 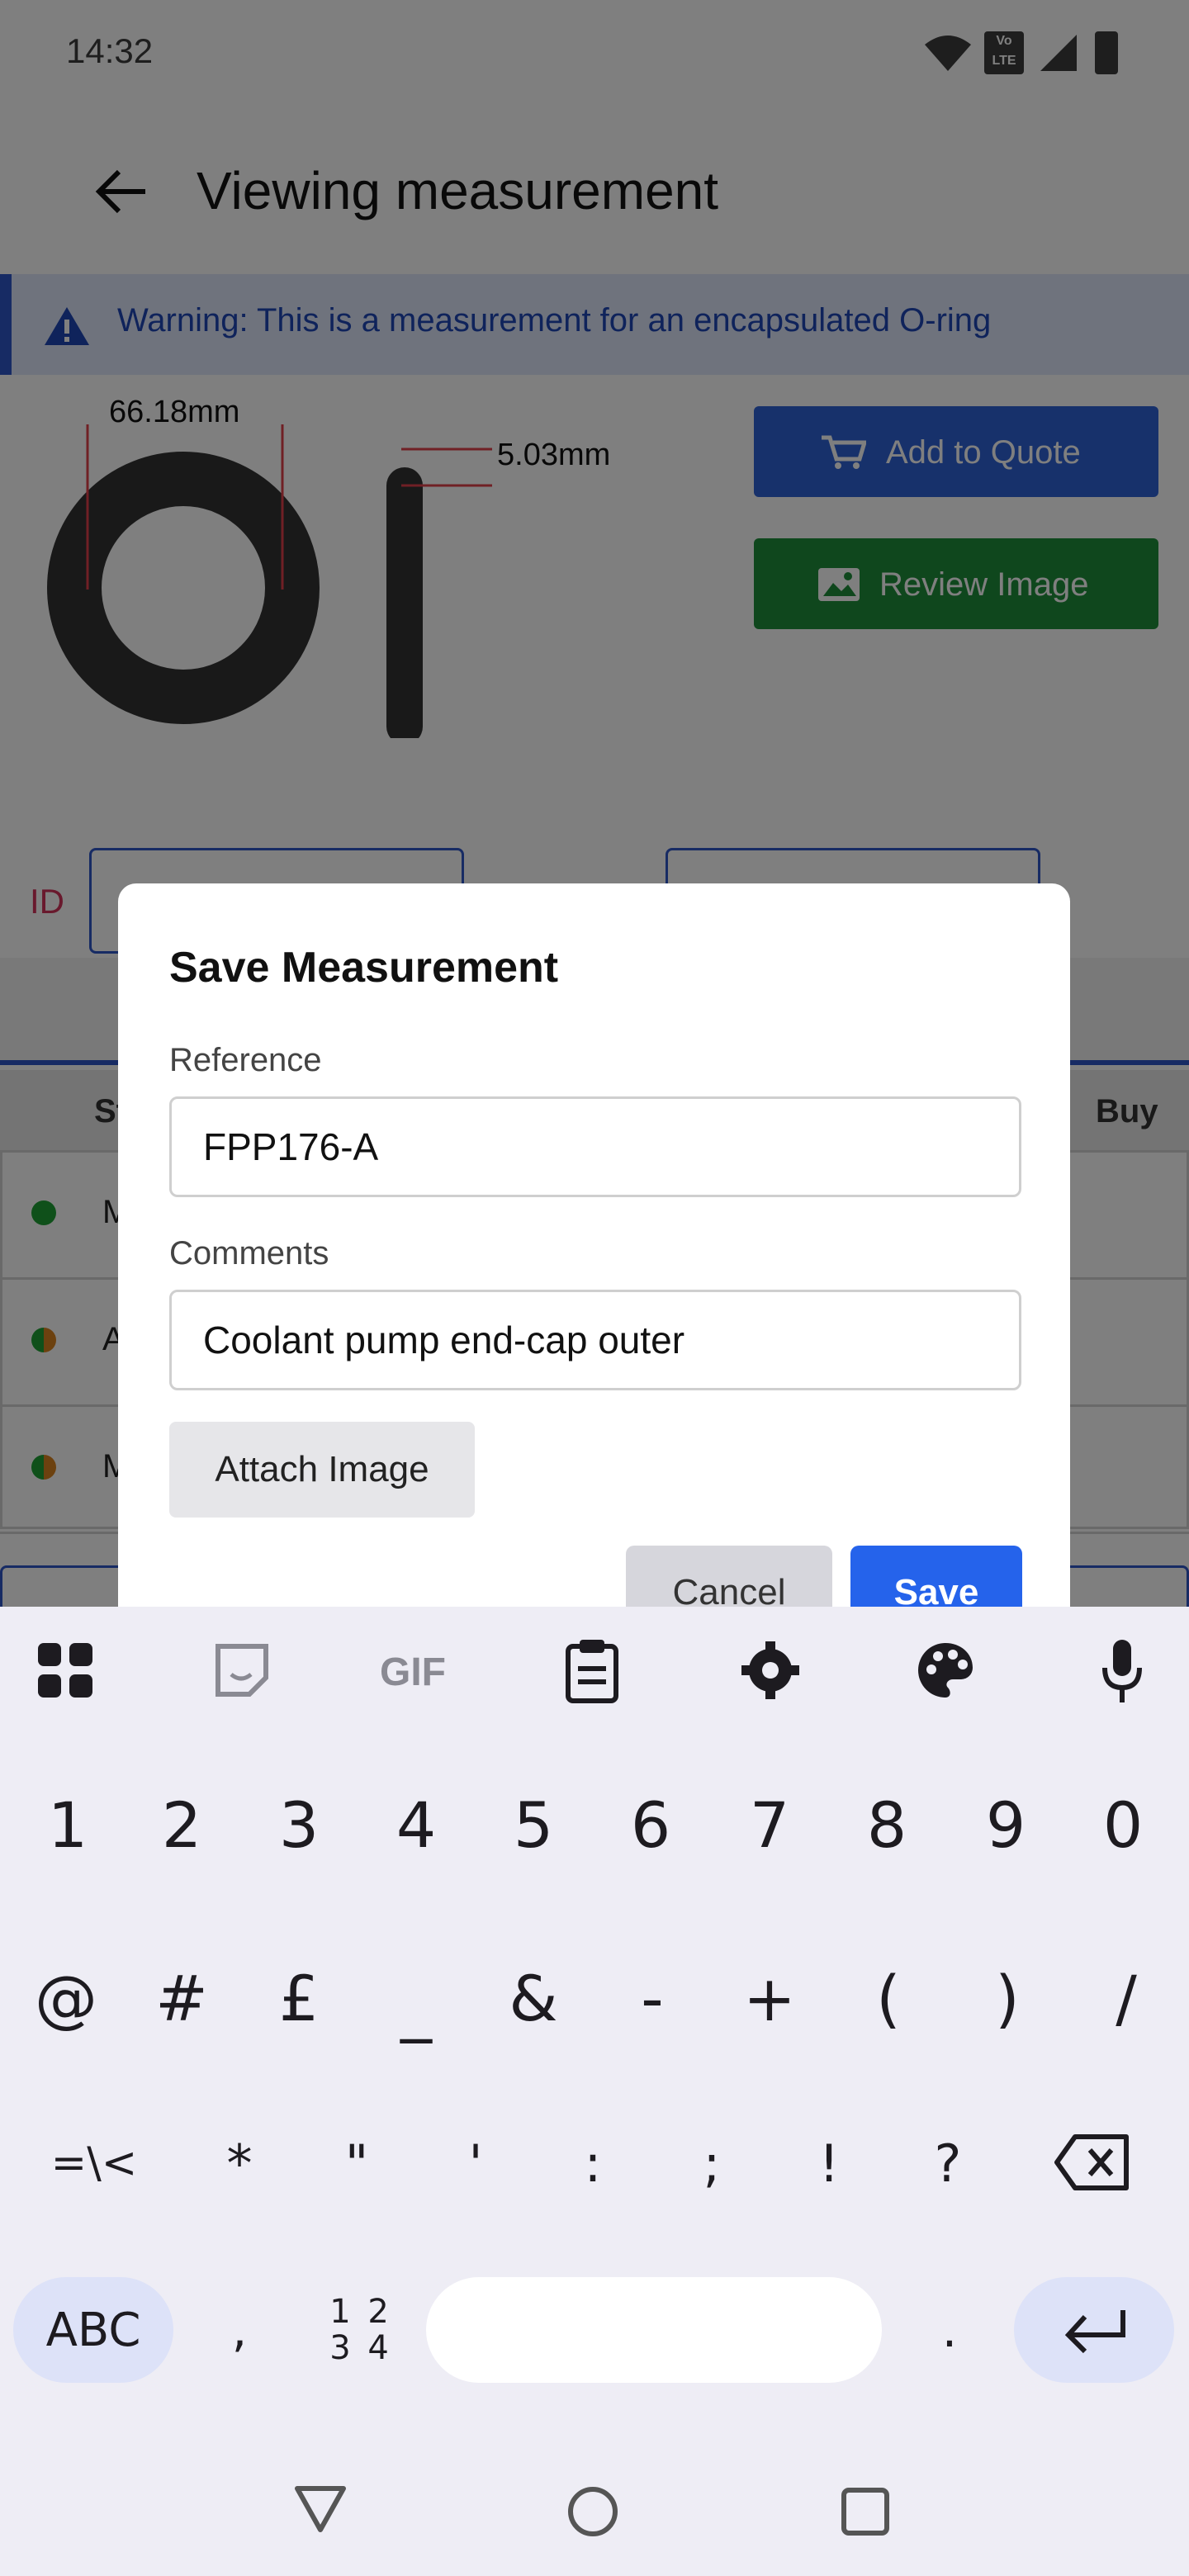 I want to click on nav-home-icon, so click(x=592, y=2511).